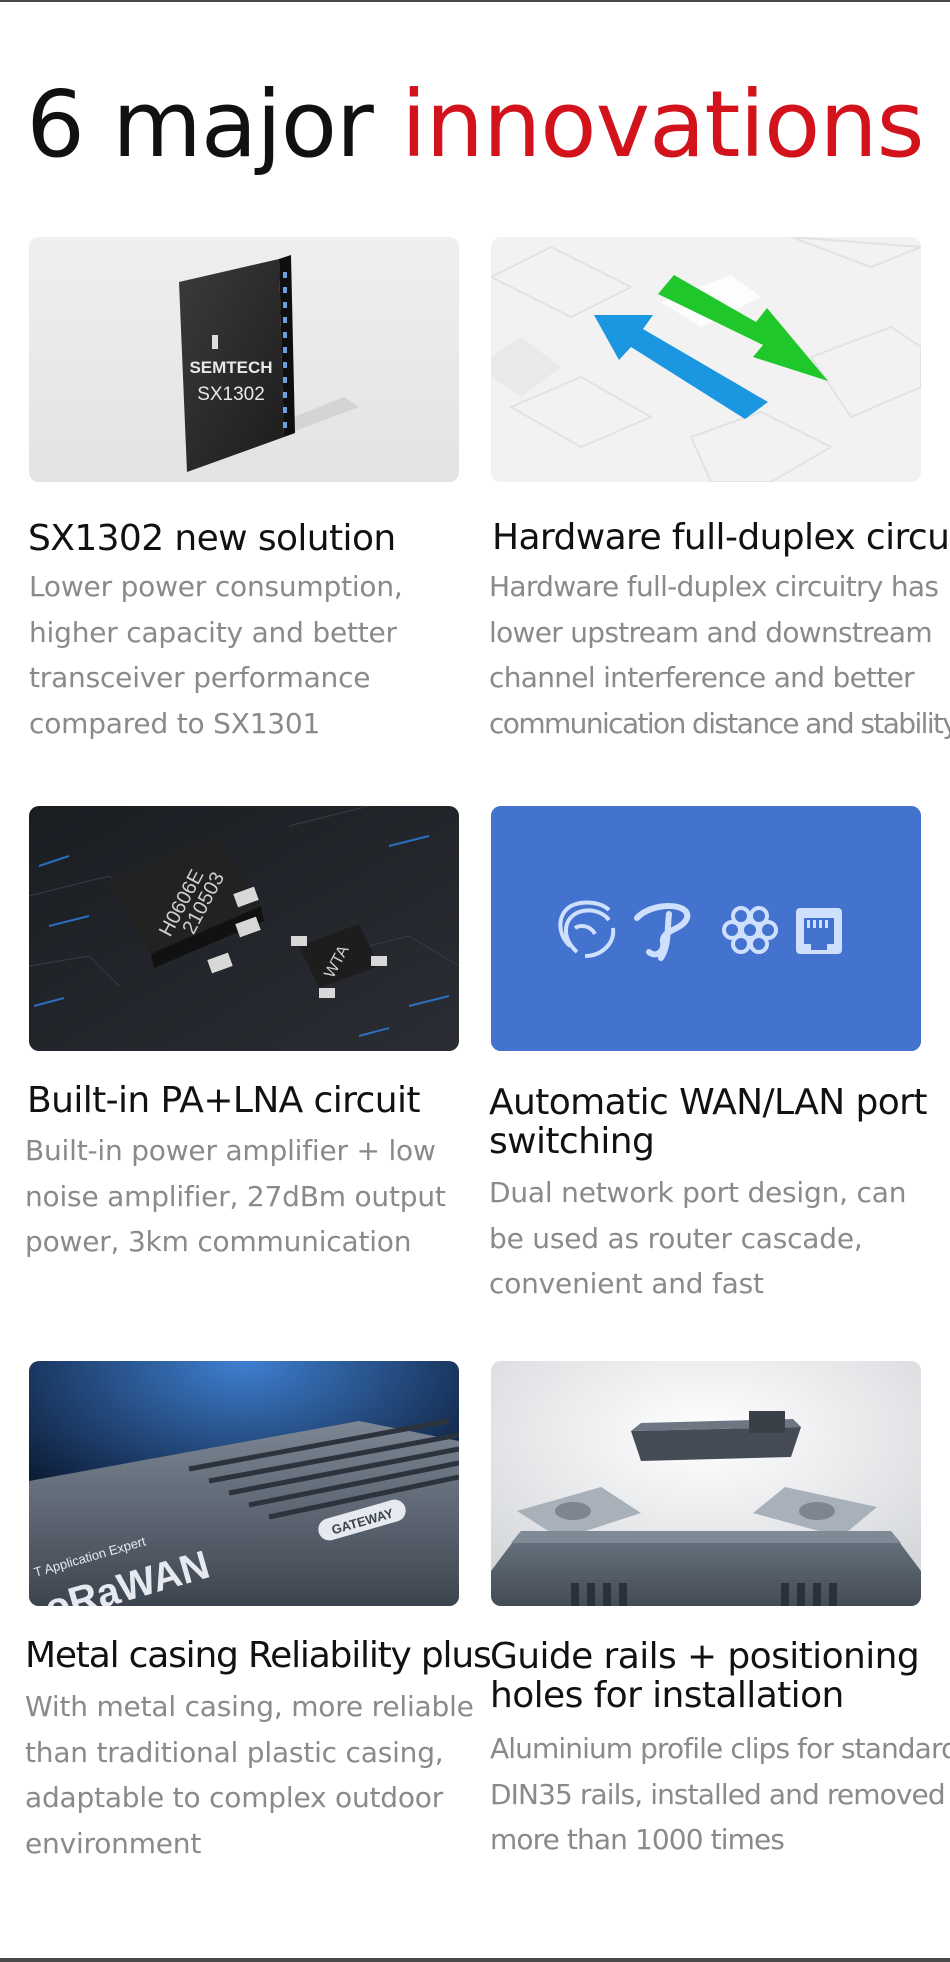  I want to click on headline-main: 6 major, so click(199, 124).